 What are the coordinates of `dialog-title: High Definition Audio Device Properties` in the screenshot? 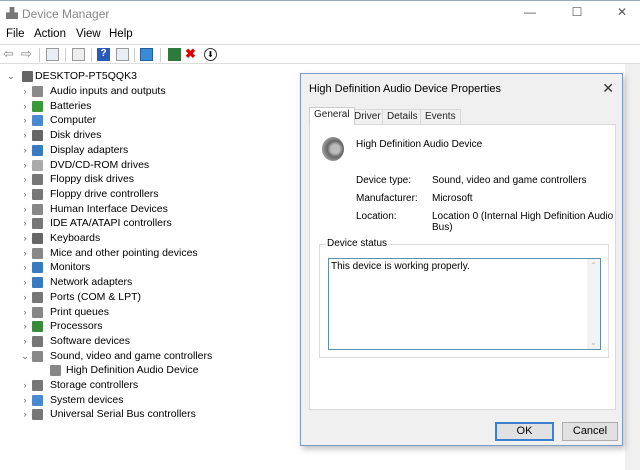 It's located at (405, 89).